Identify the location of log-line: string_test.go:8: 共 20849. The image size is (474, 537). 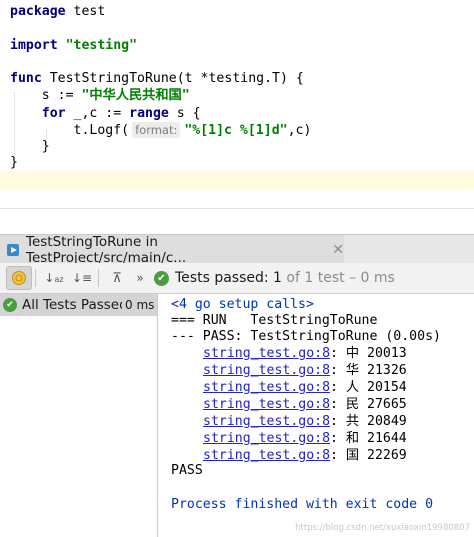
(305, 421).